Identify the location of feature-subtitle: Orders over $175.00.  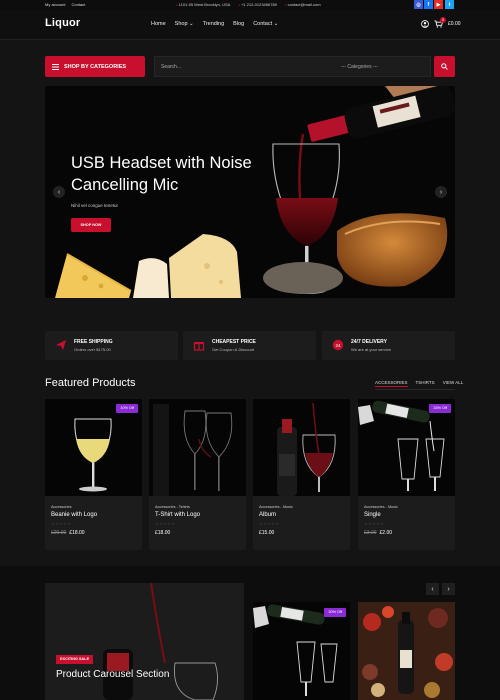
(92, 349).